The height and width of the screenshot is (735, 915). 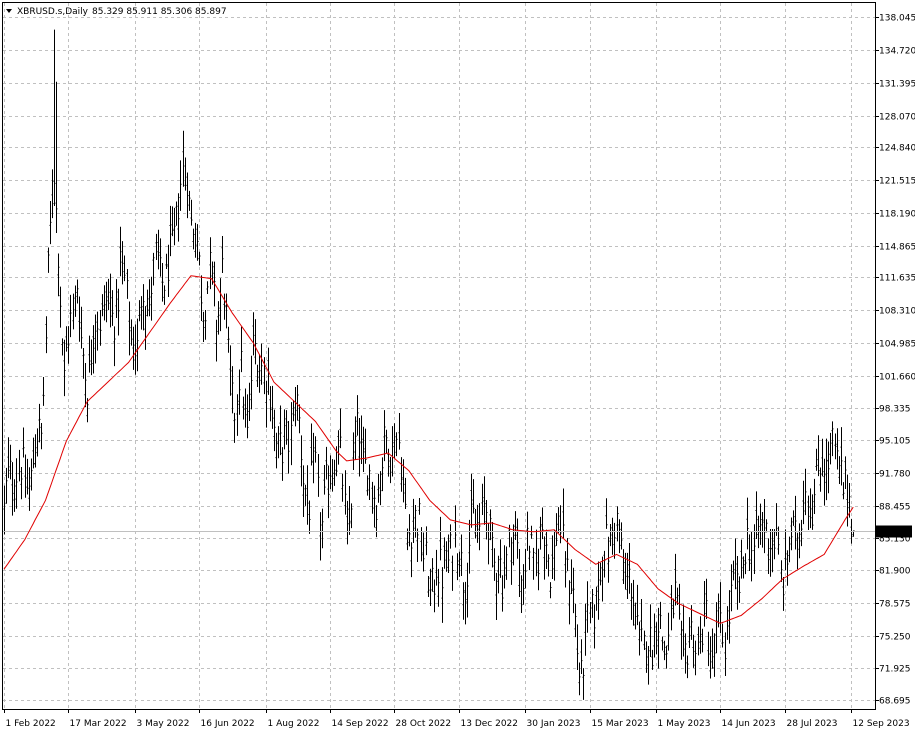 What do you see at coordinates (895, 670) in the screenshot?
I see `y-tick-label: 71.925` at bounding box center [895, 670].